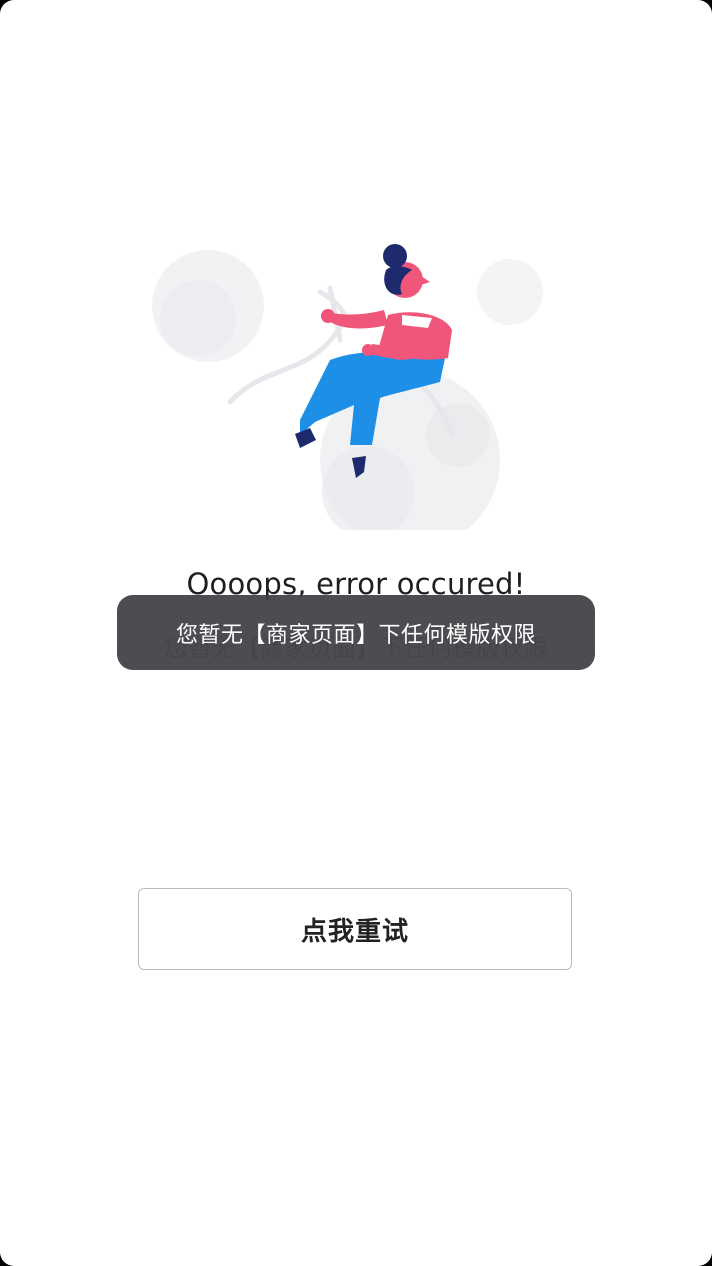  I want to click on toast-message: 您暂无【商家页面】下任何模版权限, so click(356, 632).